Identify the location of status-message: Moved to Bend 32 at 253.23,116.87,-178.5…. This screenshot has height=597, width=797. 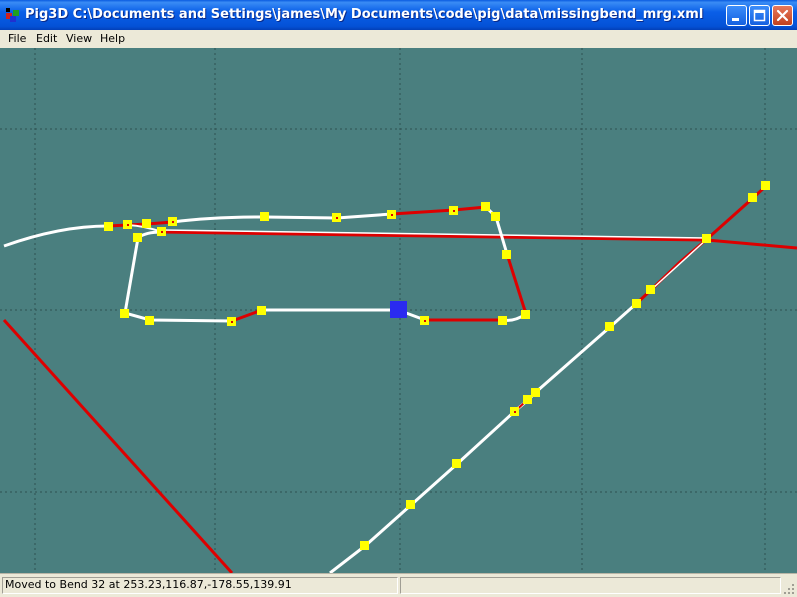
(148, 584).